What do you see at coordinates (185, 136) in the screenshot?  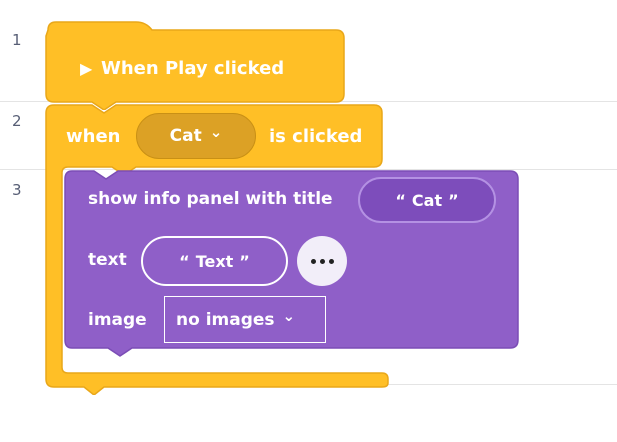 I see `sprite-dropdown-value: Cat` at bounding box center [185, 136].